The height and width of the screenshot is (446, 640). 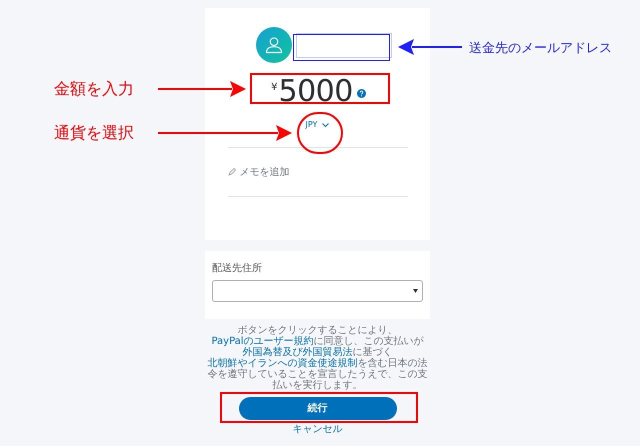 What do you see at coordinates (318, 125) in the screenshot?
I see `currency-dropdown: JPY` at bounding box center [318, 125].